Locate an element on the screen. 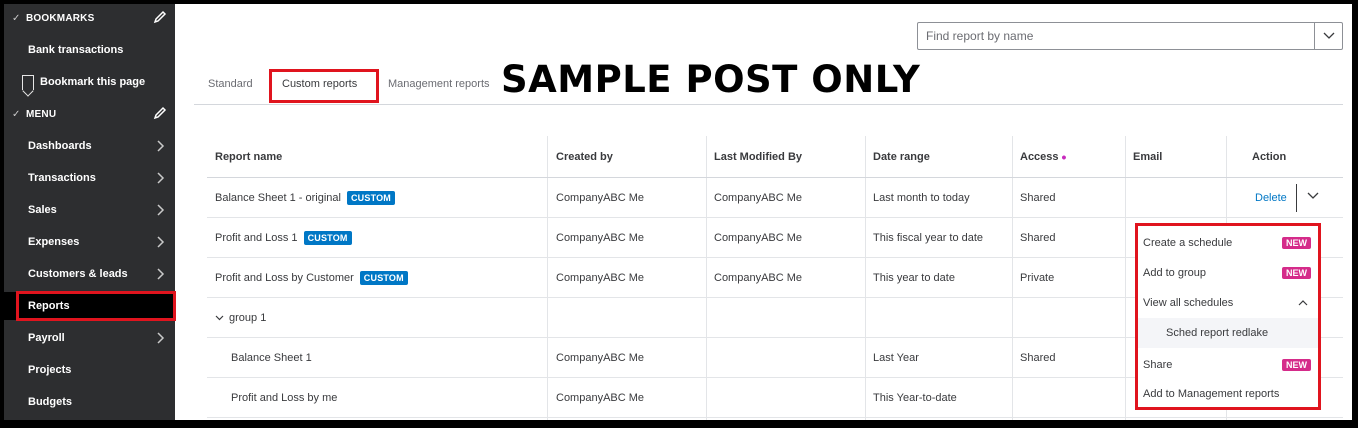 The height and width of the screenshot is (428, 1358). sidebar-item-projects: Projects is located at coordinates (89, 370).